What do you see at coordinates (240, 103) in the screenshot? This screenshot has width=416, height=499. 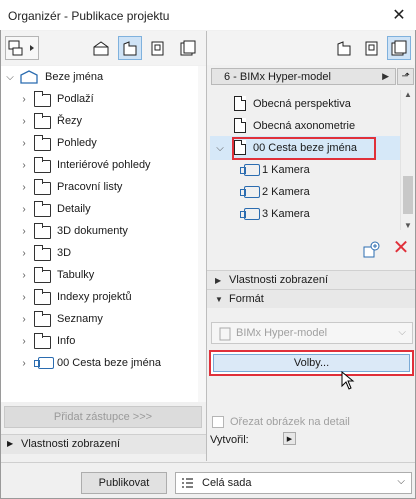 I see `document-icon` at bounding box center [240, 103].